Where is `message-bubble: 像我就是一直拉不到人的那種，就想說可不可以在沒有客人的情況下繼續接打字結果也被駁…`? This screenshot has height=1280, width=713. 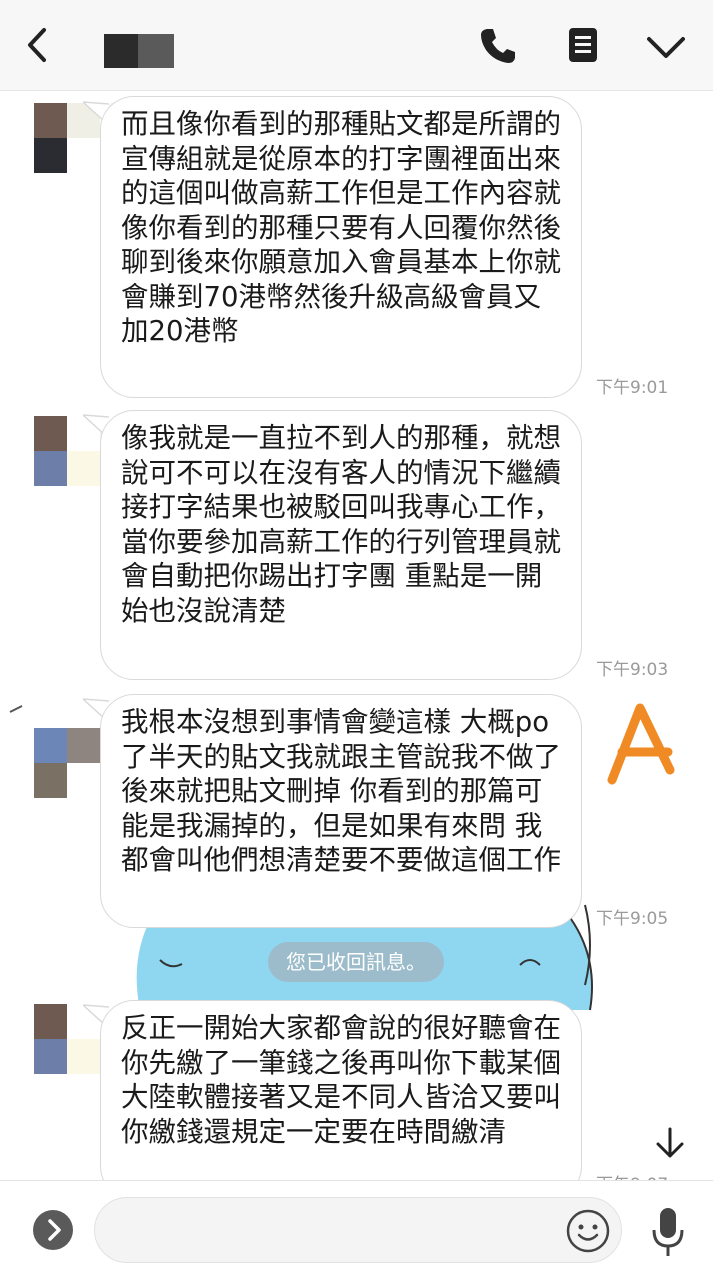
message-bubble: 像我就是一直拉不到人的那種，就想說可不可以在沒有客人的情況下繼續接打字結果也被駁… is located at coordinates (341, 545).